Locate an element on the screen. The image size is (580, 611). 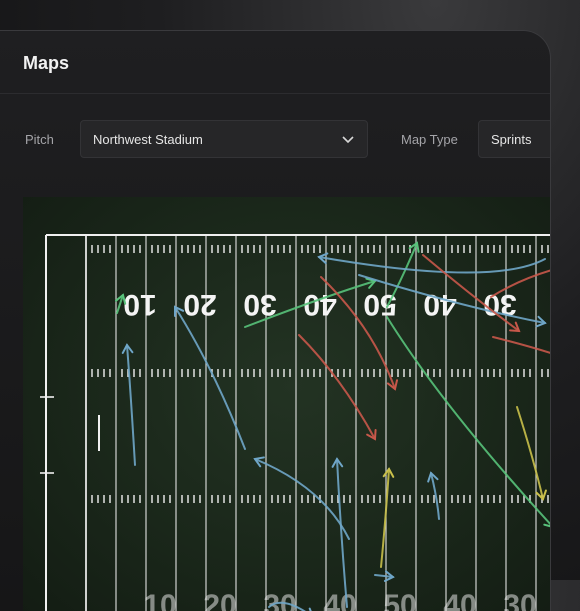
map-type-label: Map Type is located at coordinates (429, 139).